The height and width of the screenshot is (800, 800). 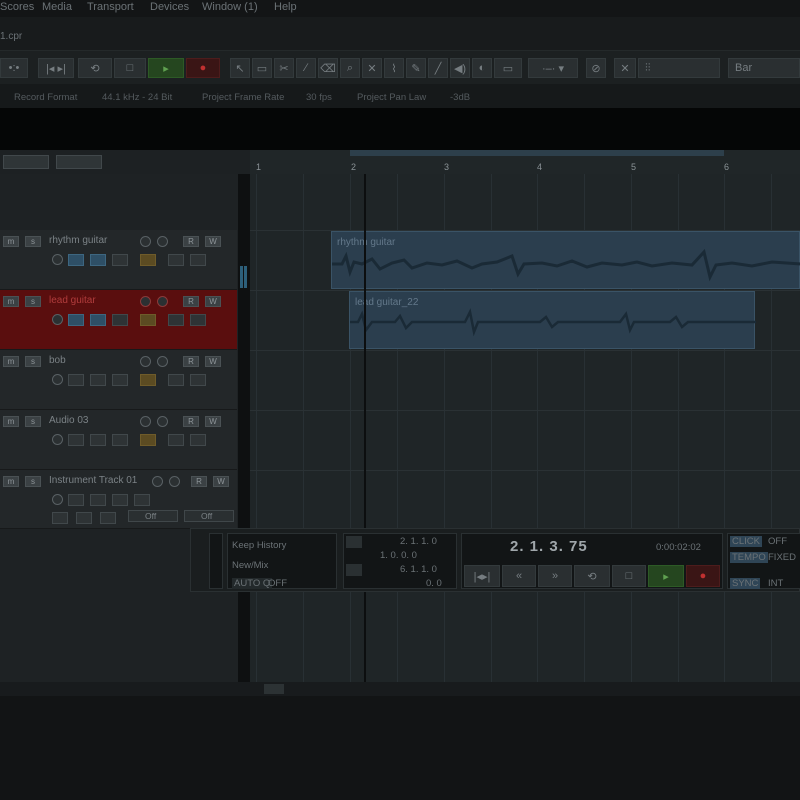 I want to click on track-name: rhythm guitar, so click(x=78, y=240).